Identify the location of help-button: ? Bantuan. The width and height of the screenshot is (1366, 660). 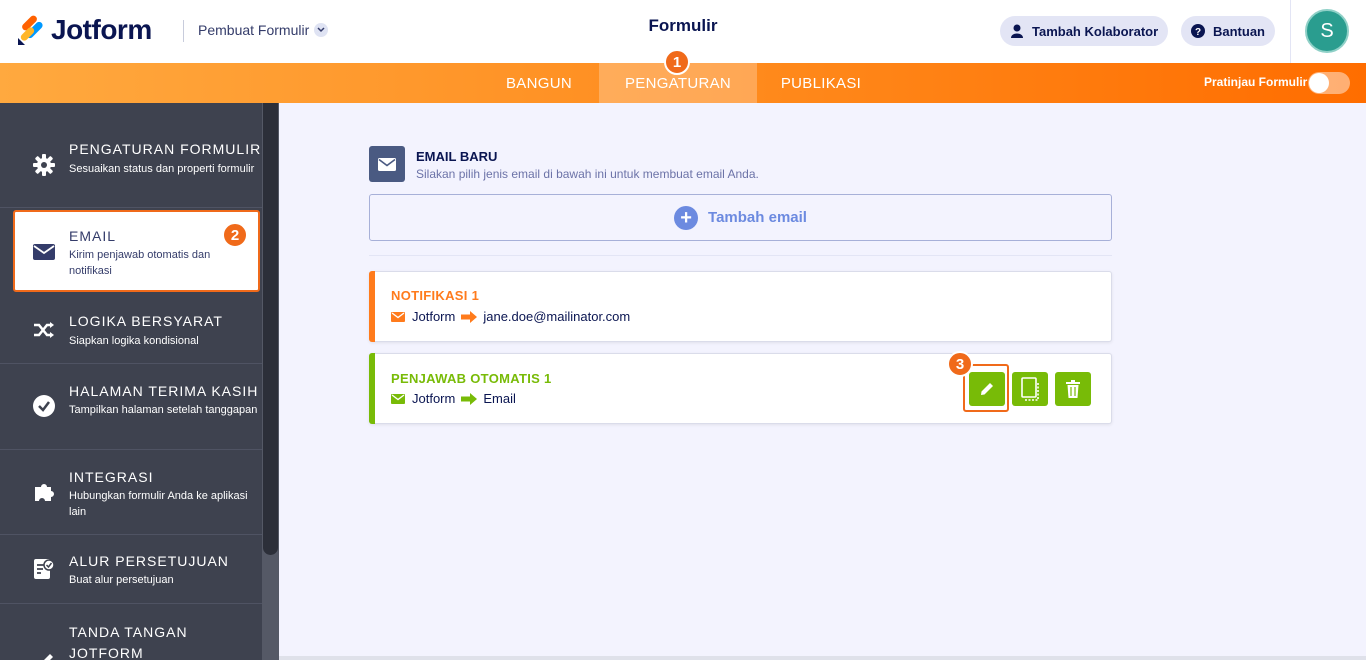
(1228, 31).